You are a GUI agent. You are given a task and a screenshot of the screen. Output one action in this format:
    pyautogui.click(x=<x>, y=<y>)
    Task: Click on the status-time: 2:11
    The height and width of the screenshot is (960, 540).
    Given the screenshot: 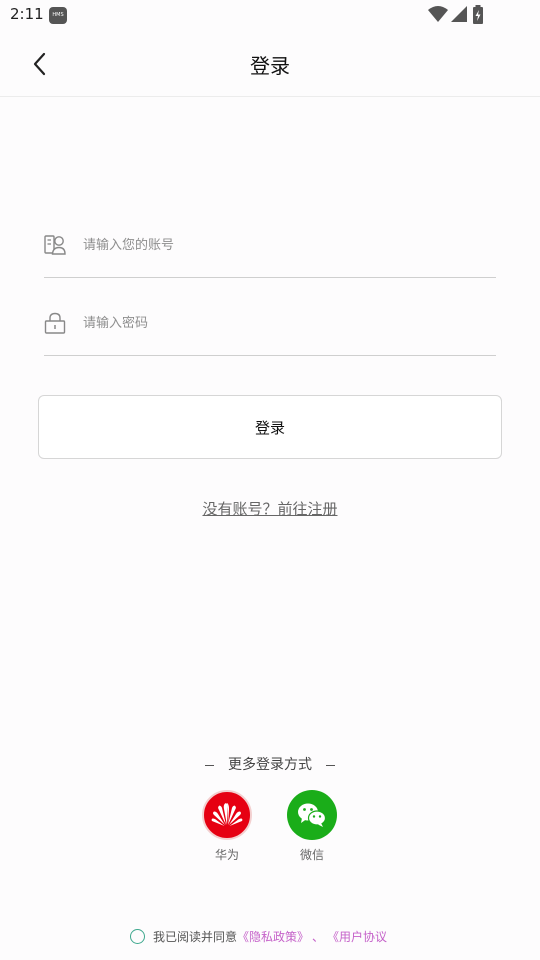 What is the action you would take?
    pyautogui.click(x=27, y=14)
    